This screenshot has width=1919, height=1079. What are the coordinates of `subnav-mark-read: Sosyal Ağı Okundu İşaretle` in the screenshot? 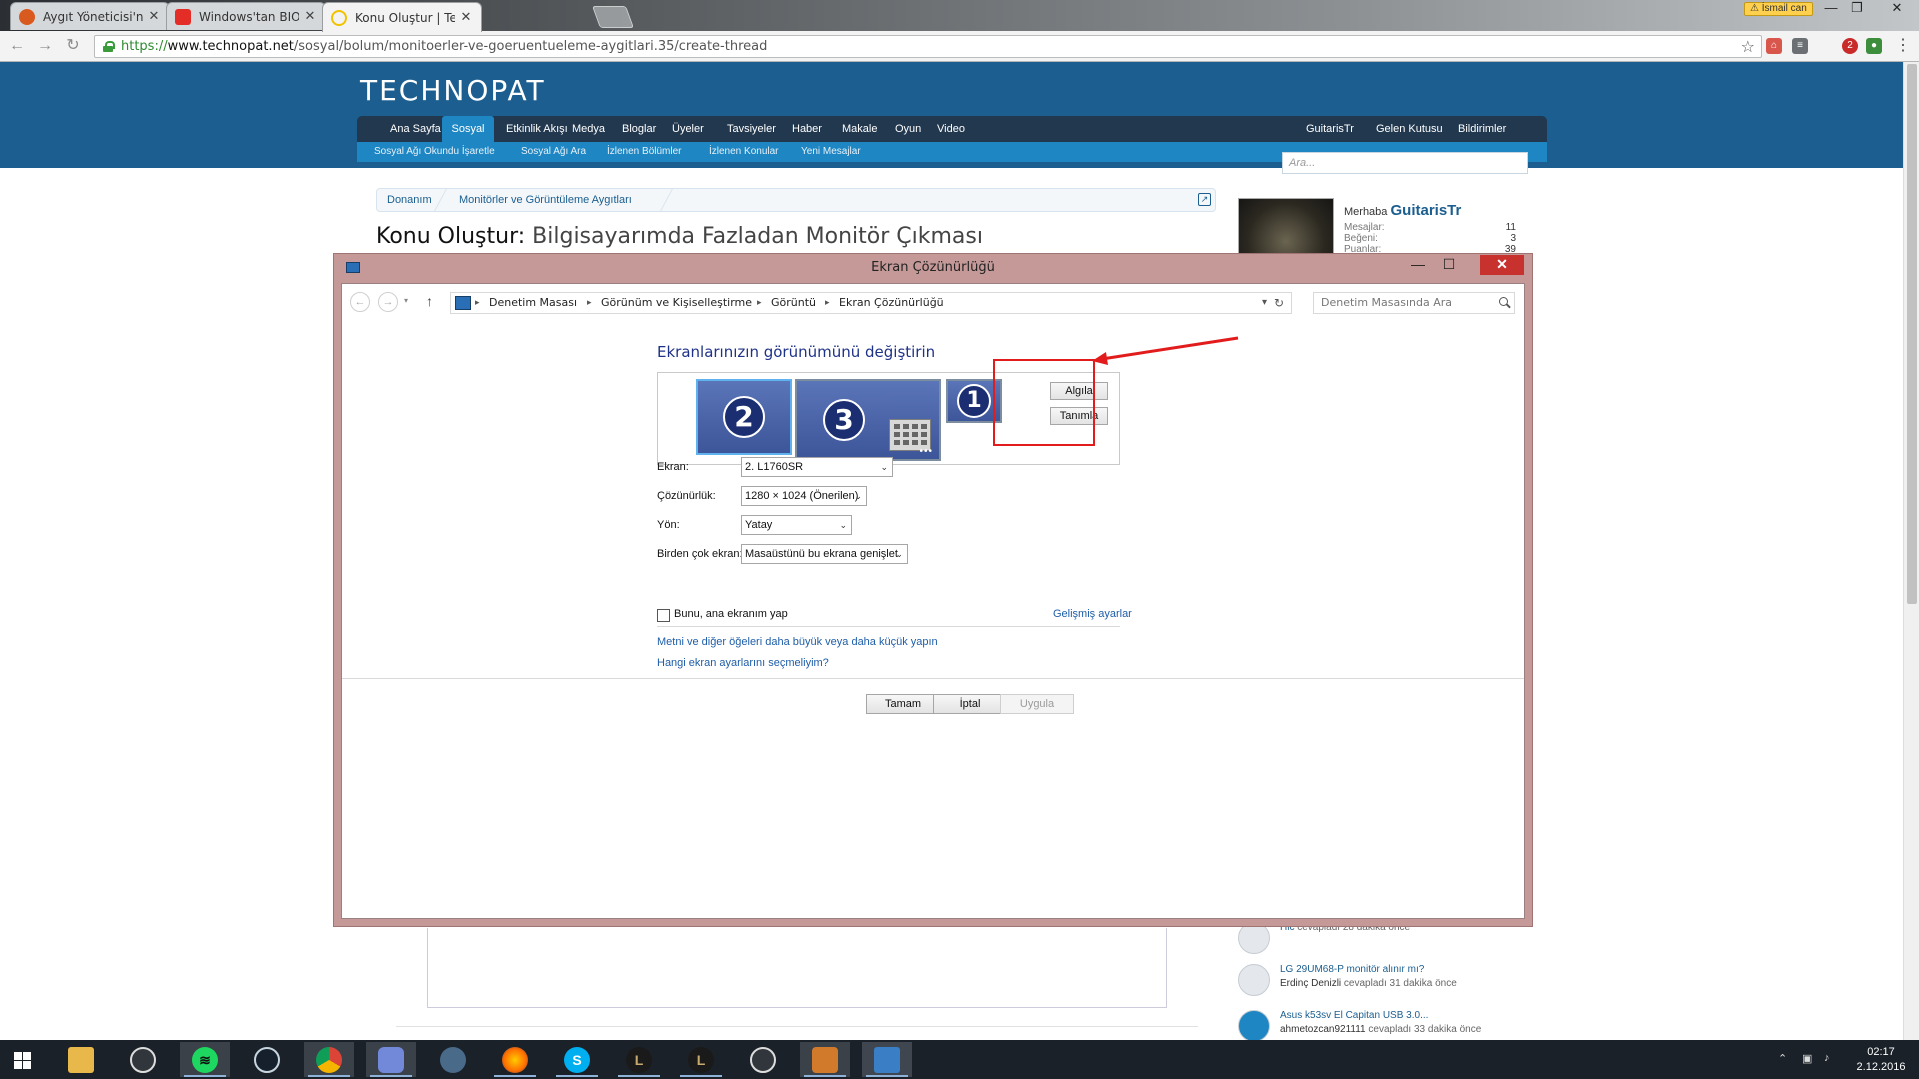 It's located at (434, 152).